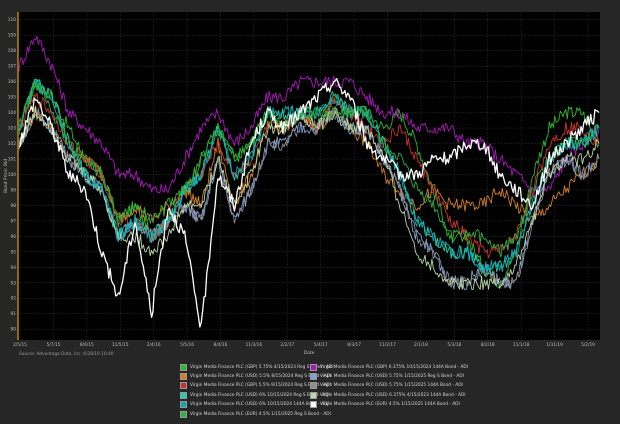  I want to click on y-tick-label: 110, so click(12, 20).